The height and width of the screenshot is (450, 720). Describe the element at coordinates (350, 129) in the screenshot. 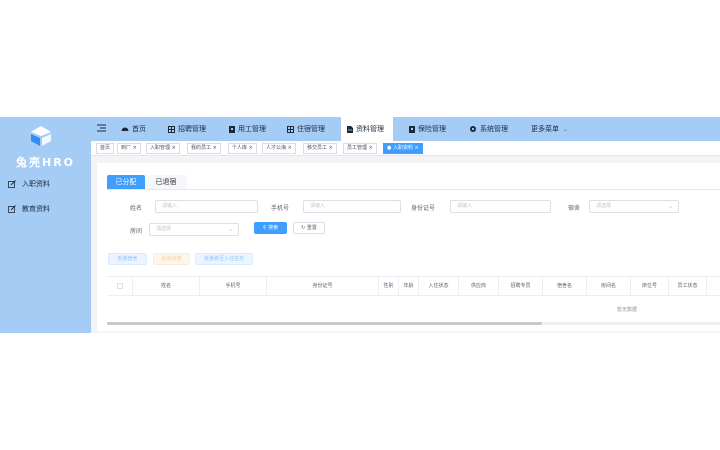

I see `document-icon` at that location.